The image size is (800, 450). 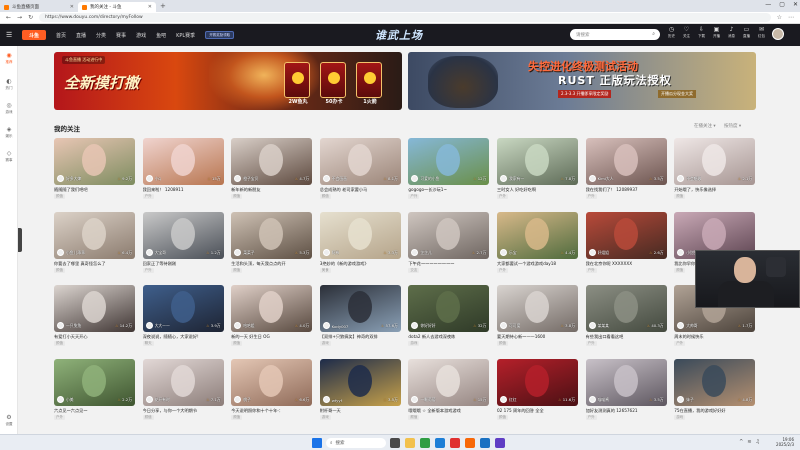 I want to click on streamer-name: 大宝哥, so click(x=160, y=253).